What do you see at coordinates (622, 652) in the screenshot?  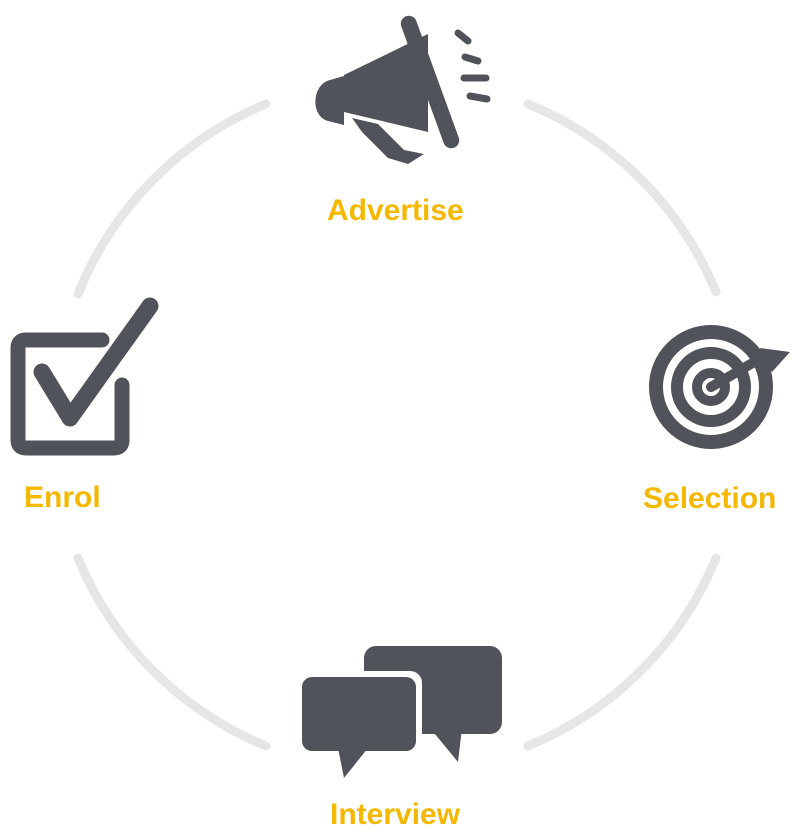 I see `ring-arc-bottom-right` at bounding box center [622, 652].